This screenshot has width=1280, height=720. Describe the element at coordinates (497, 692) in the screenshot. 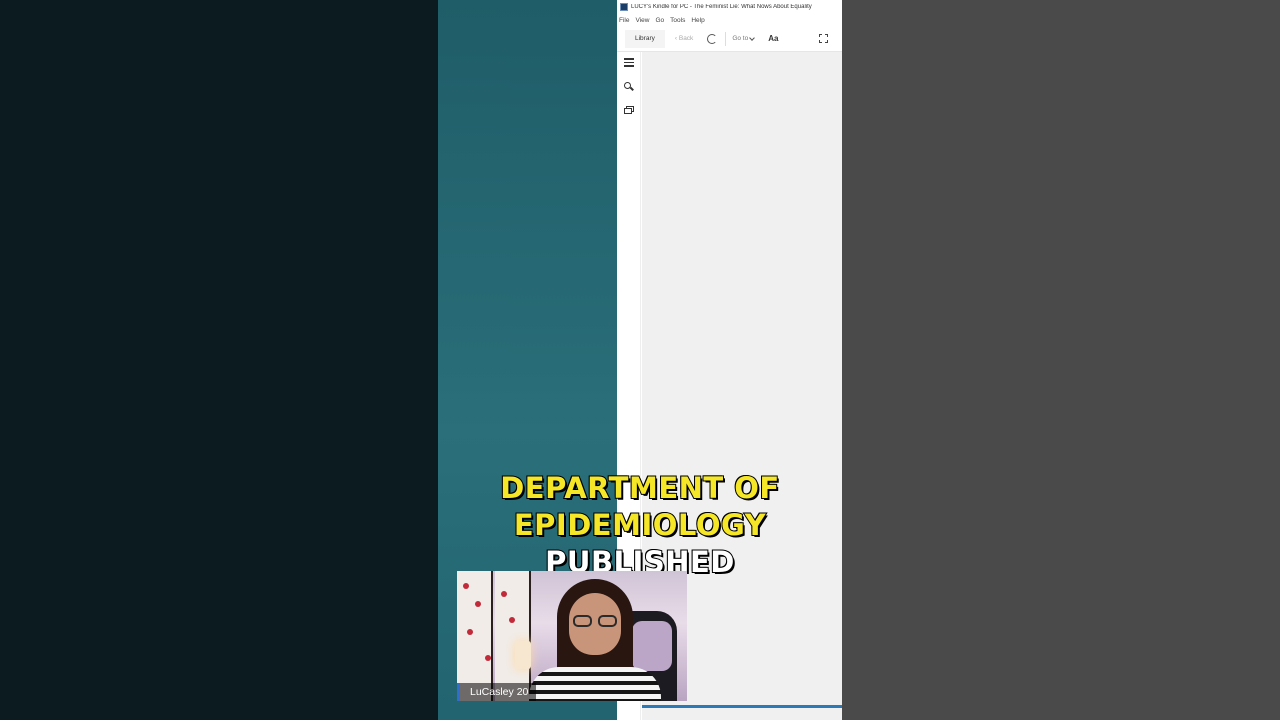

I see `streamer-name-tag: LuCasley 20` at that location.